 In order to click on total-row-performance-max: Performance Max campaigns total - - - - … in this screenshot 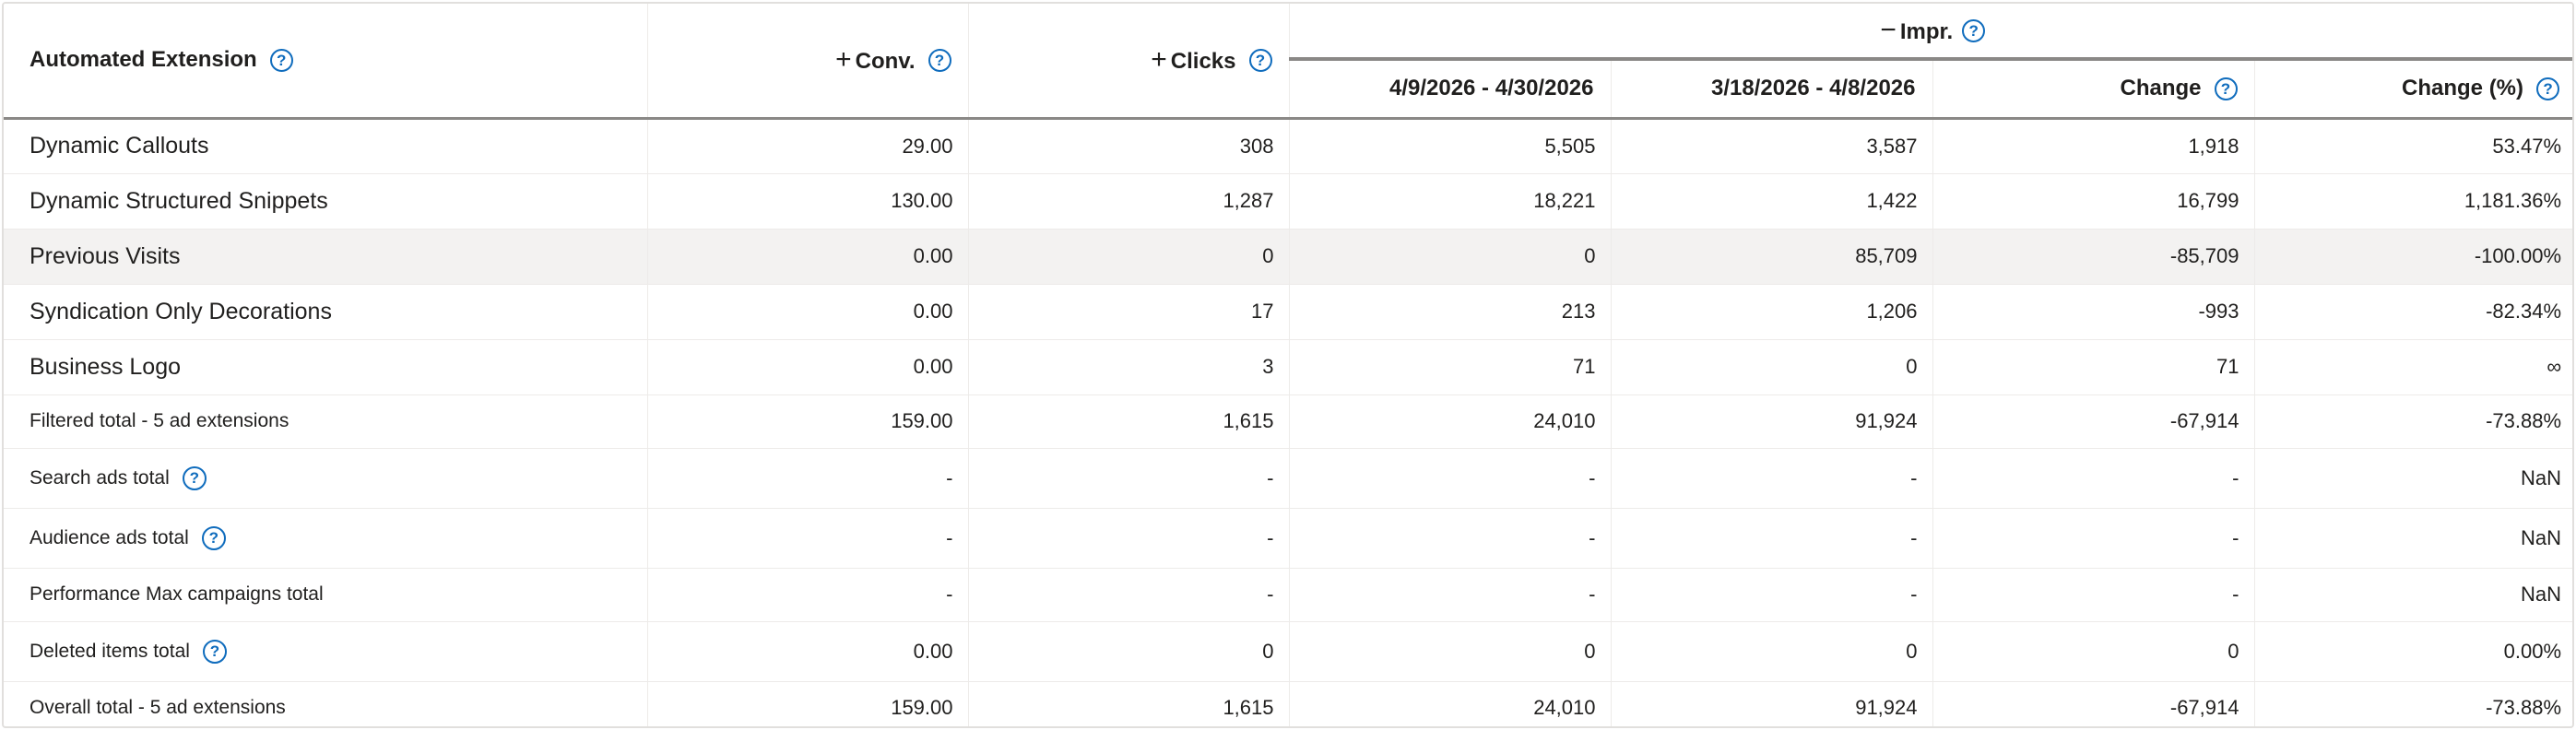, I will do `click(1288, 595)`.